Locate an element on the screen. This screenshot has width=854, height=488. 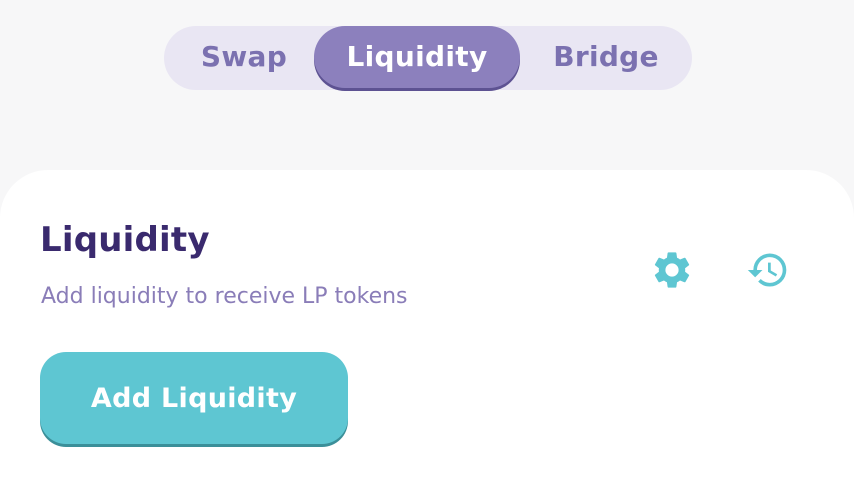
history-button is located at coordinates (768, 270).